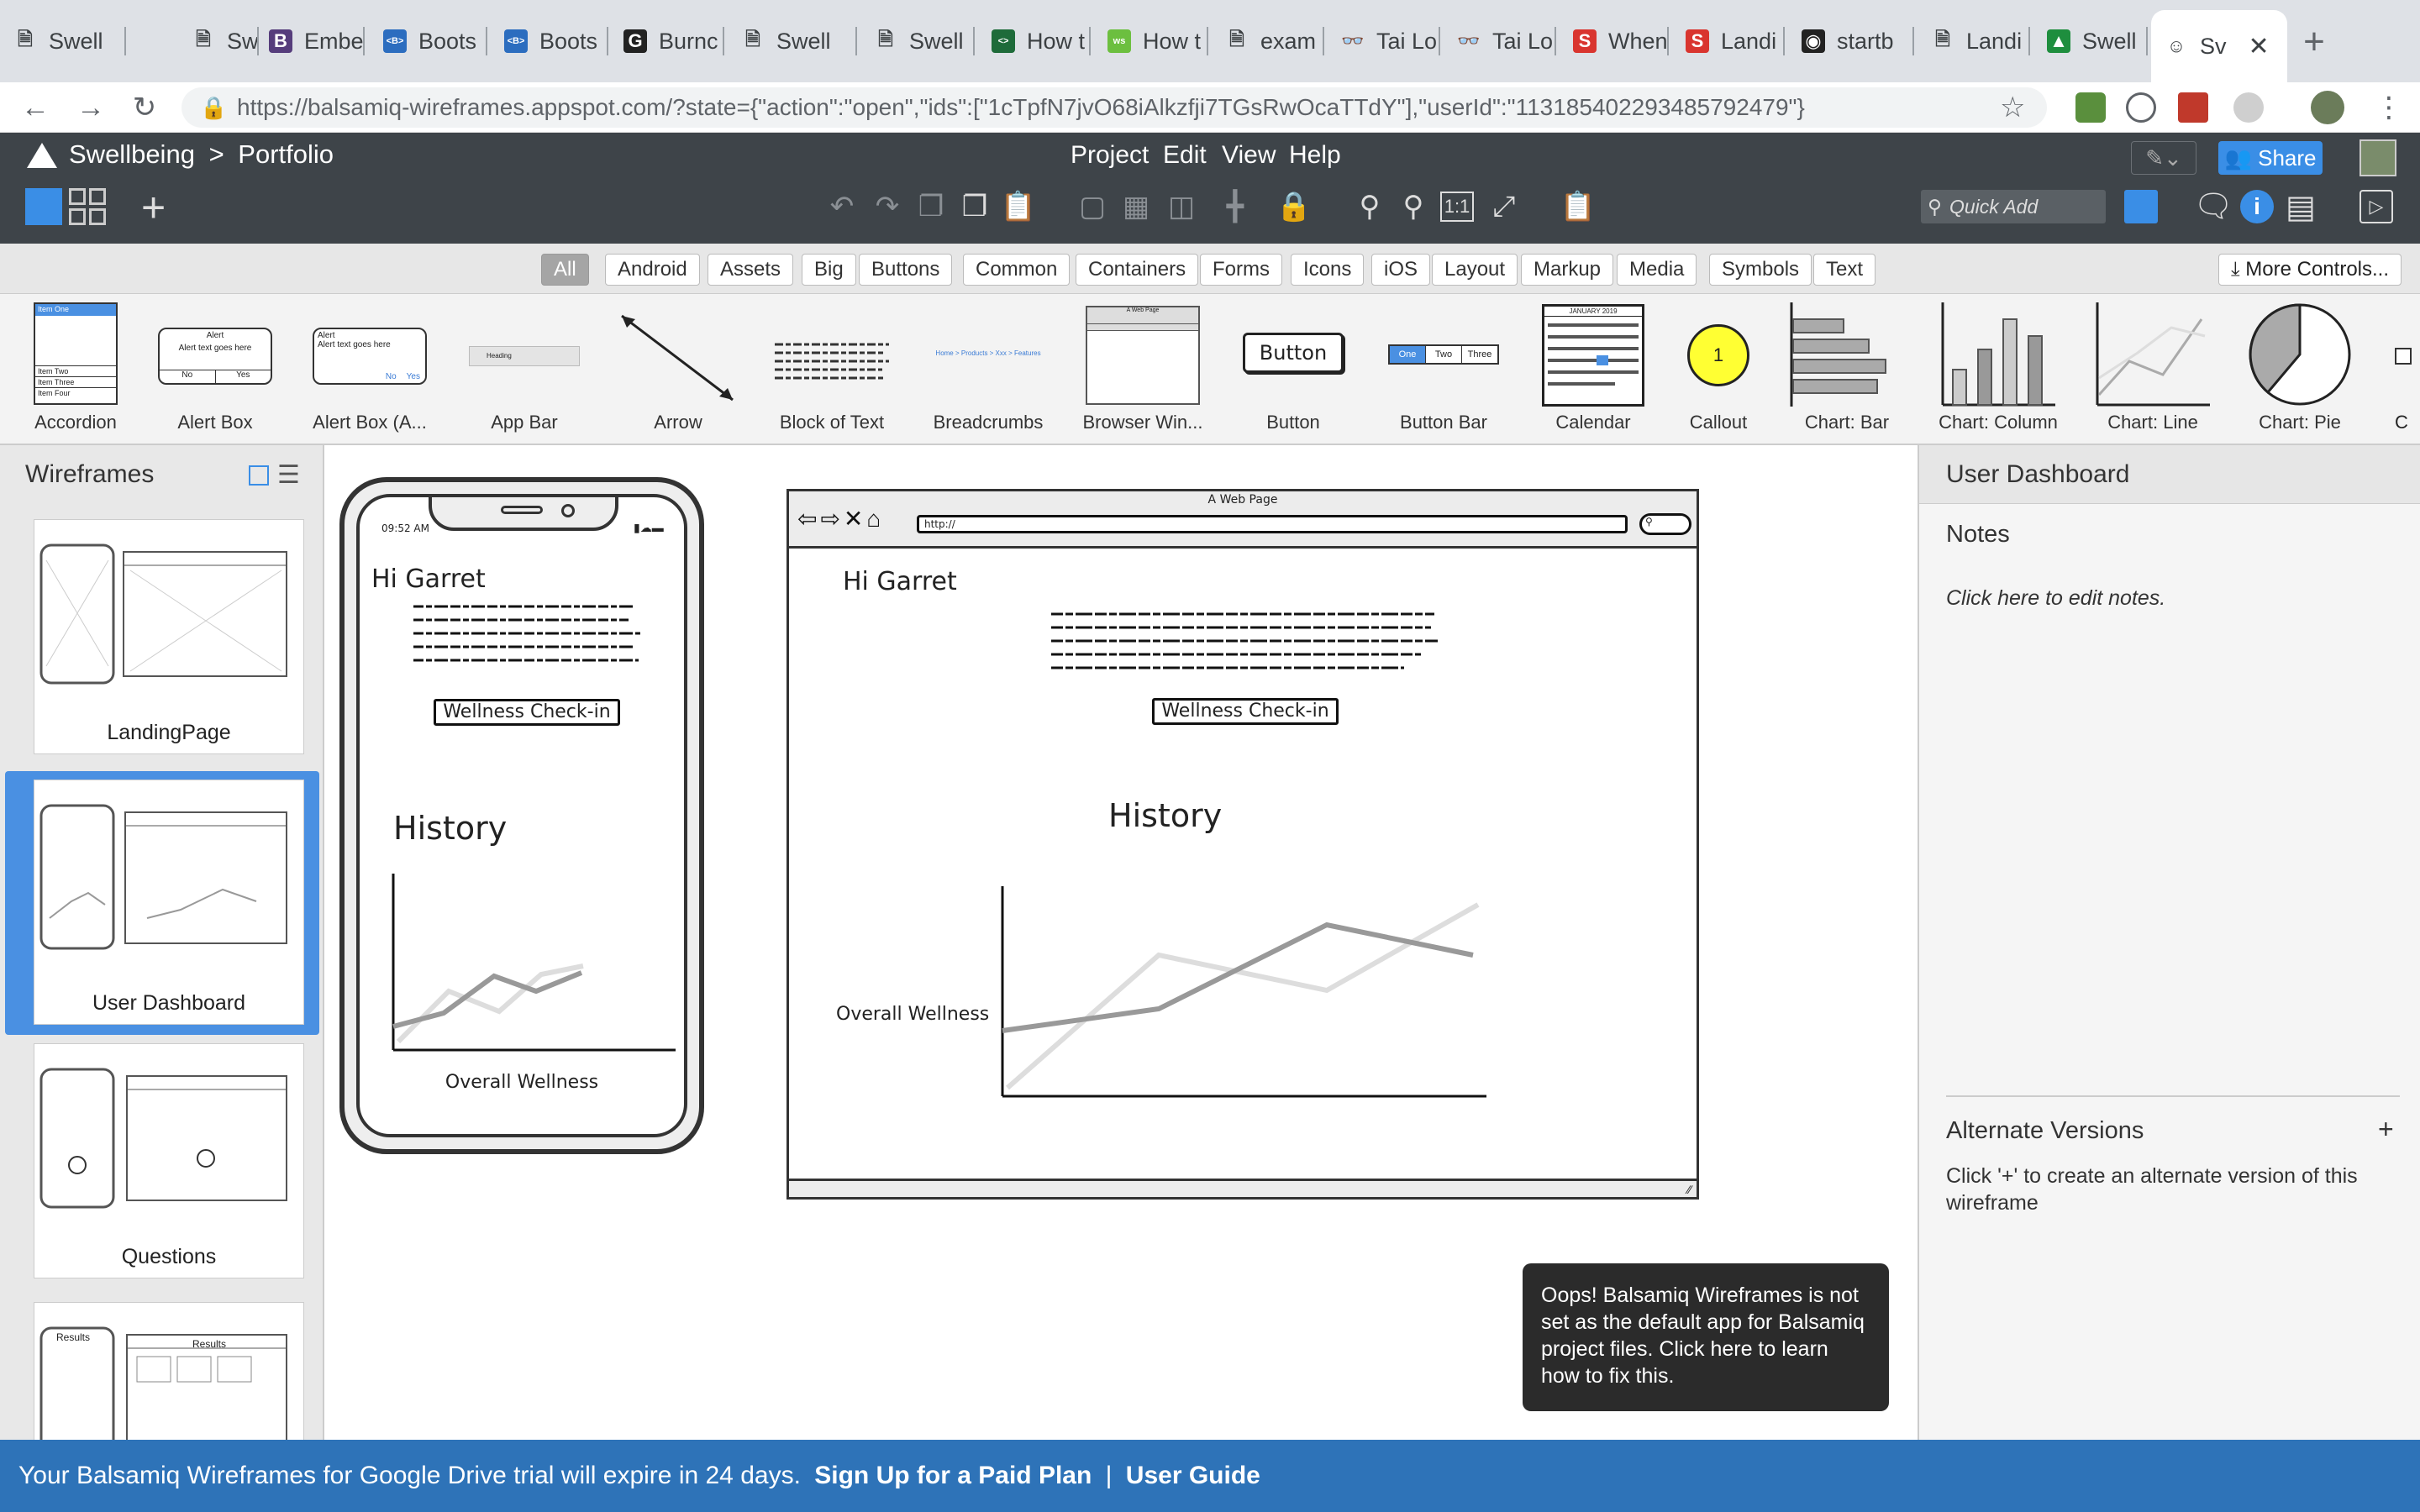 The image size is (2420, 1512). Describe the element at coordinates (1249, 155) in the screenshot. I see `menu-view: View` at that location.